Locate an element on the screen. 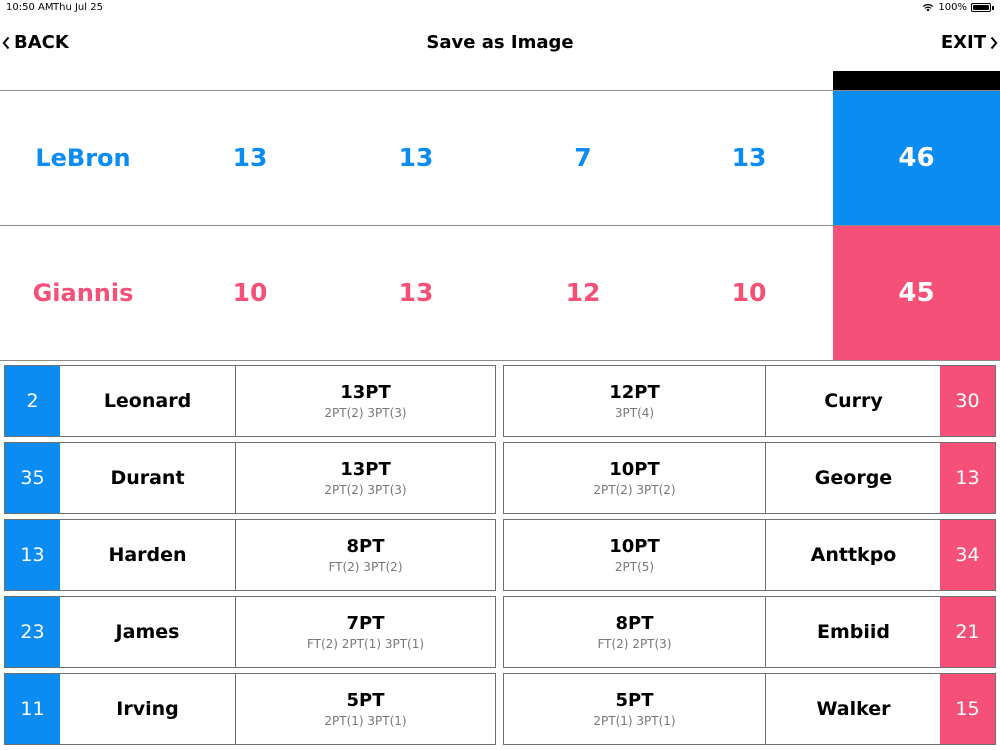  player-card: 5PT 2PT(1) 3PT(1) Walker 15 is located at coordinates (749, 709).